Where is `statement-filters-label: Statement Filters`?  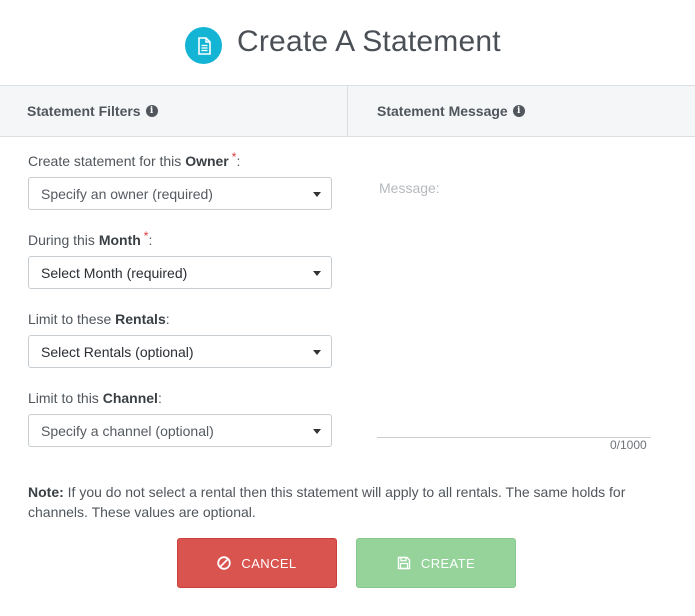
statement-filters-label: Statement Filters is located at coordinates (84, 111).